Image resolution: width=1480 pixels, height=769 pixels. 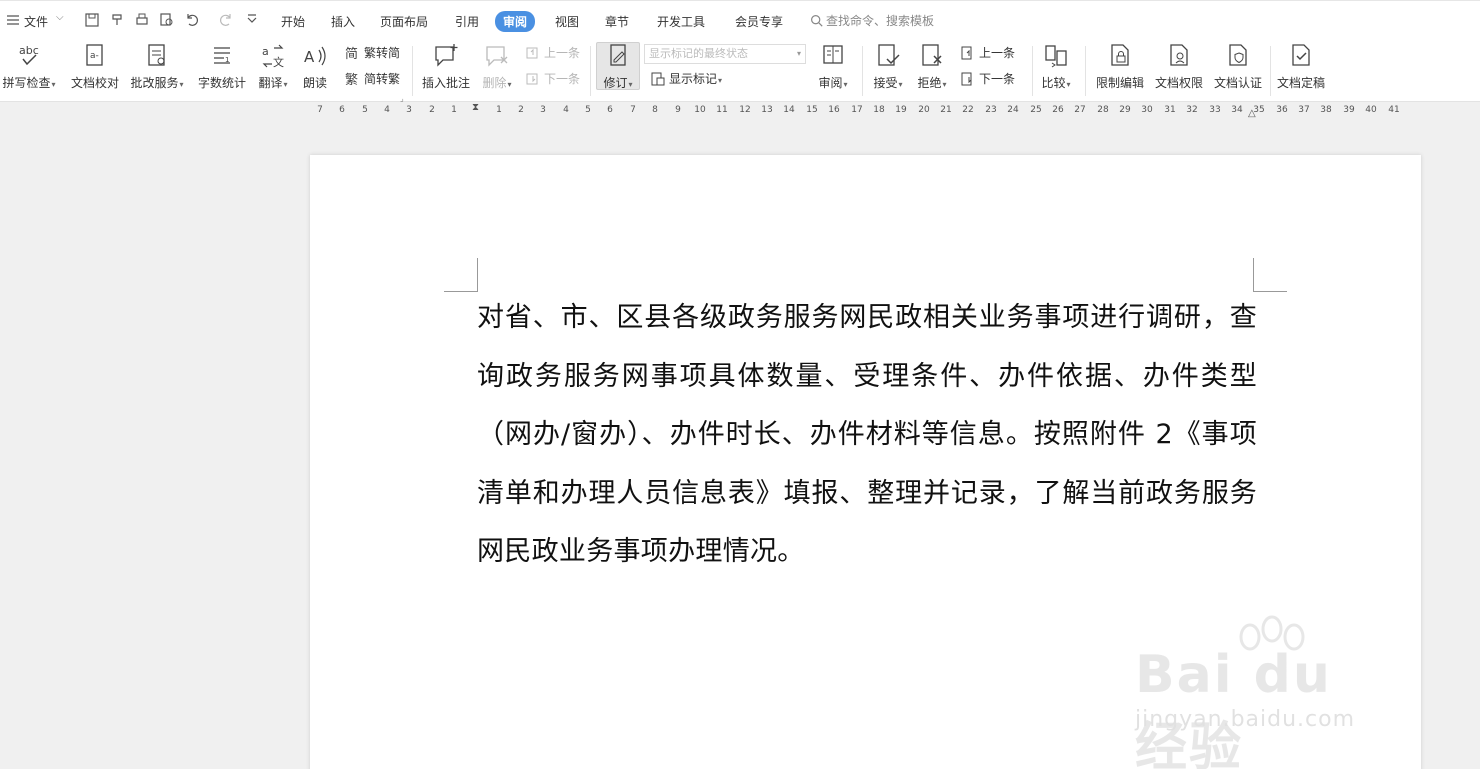 What do you see at coordinates (315, 56) in the screenshot?
I see `read-aloud-icon: A` at bounding box center [315, 56].